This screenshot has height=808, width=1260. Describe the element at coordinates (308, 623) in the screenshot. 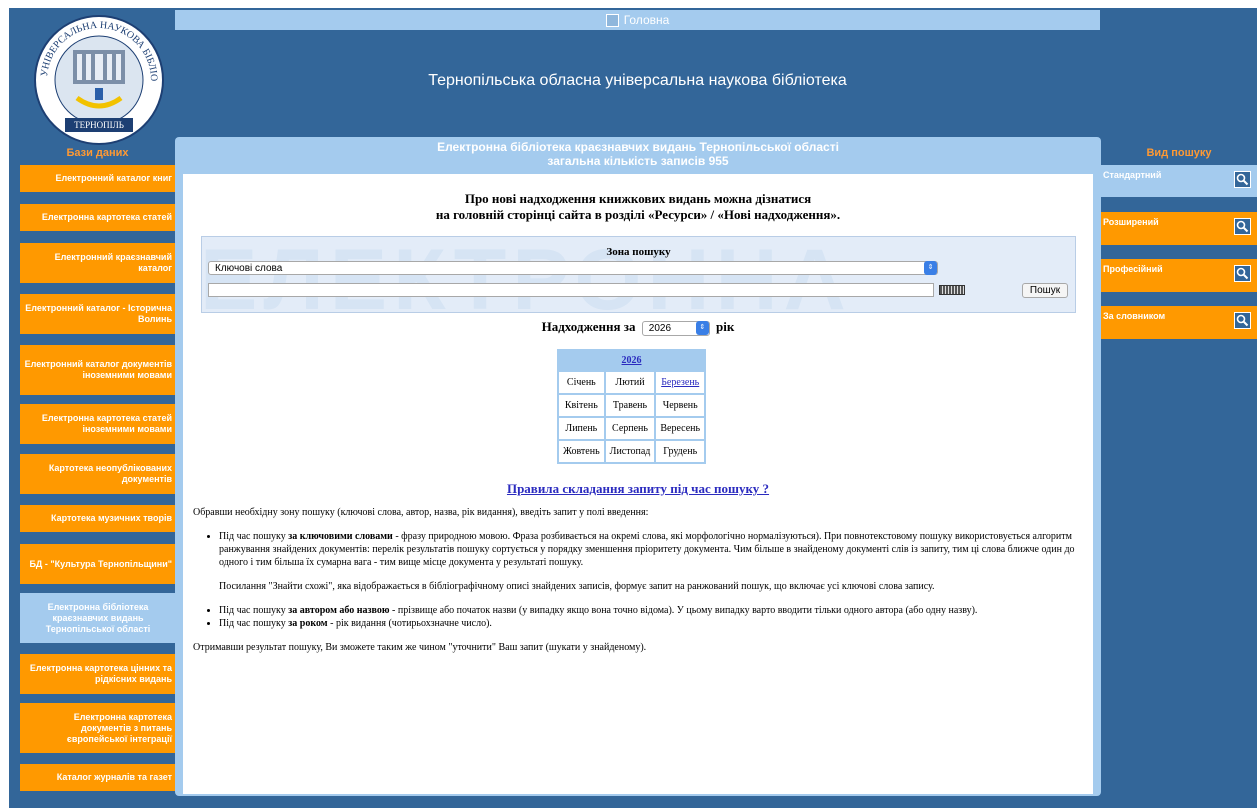

I see `help-bold: за роком` at that location.